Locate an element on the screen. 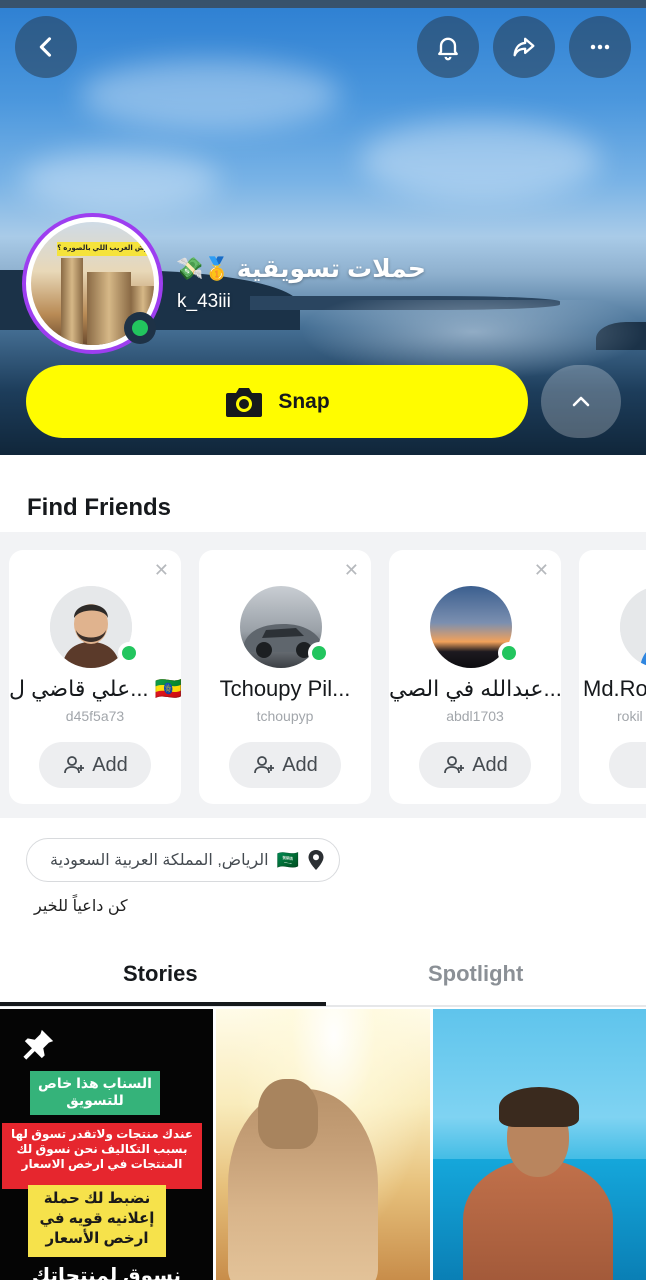 This screenshot has height=1280, width=646. building is located at coordinates (72, 301).